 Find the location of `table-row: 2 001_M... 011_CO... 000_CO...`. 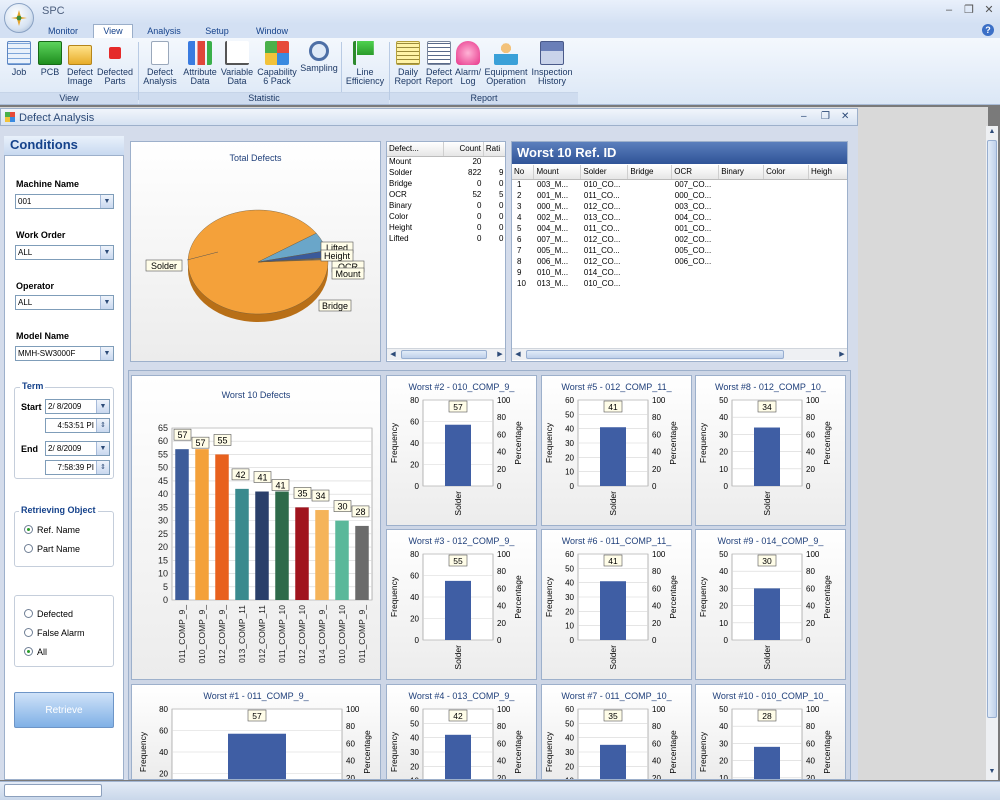

table-row: 2 001_M... 011_CO... 000_CO... is located at coordinates (679, 195).